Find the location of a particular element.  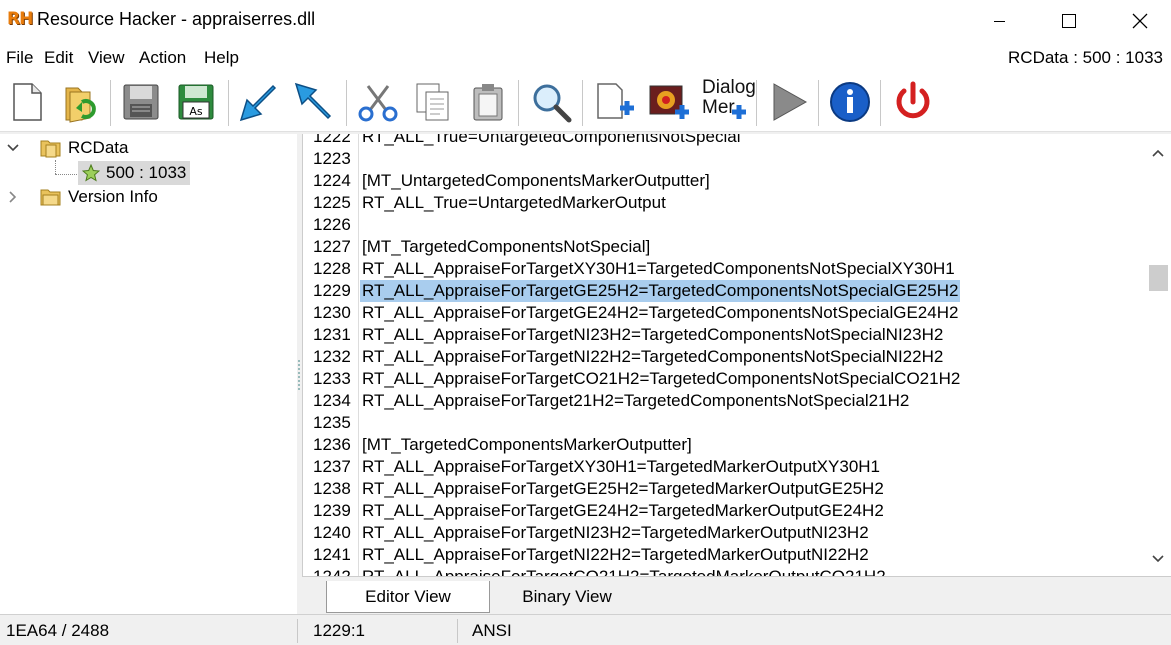

save-as-icon: As is located at coordinates (196, 102).